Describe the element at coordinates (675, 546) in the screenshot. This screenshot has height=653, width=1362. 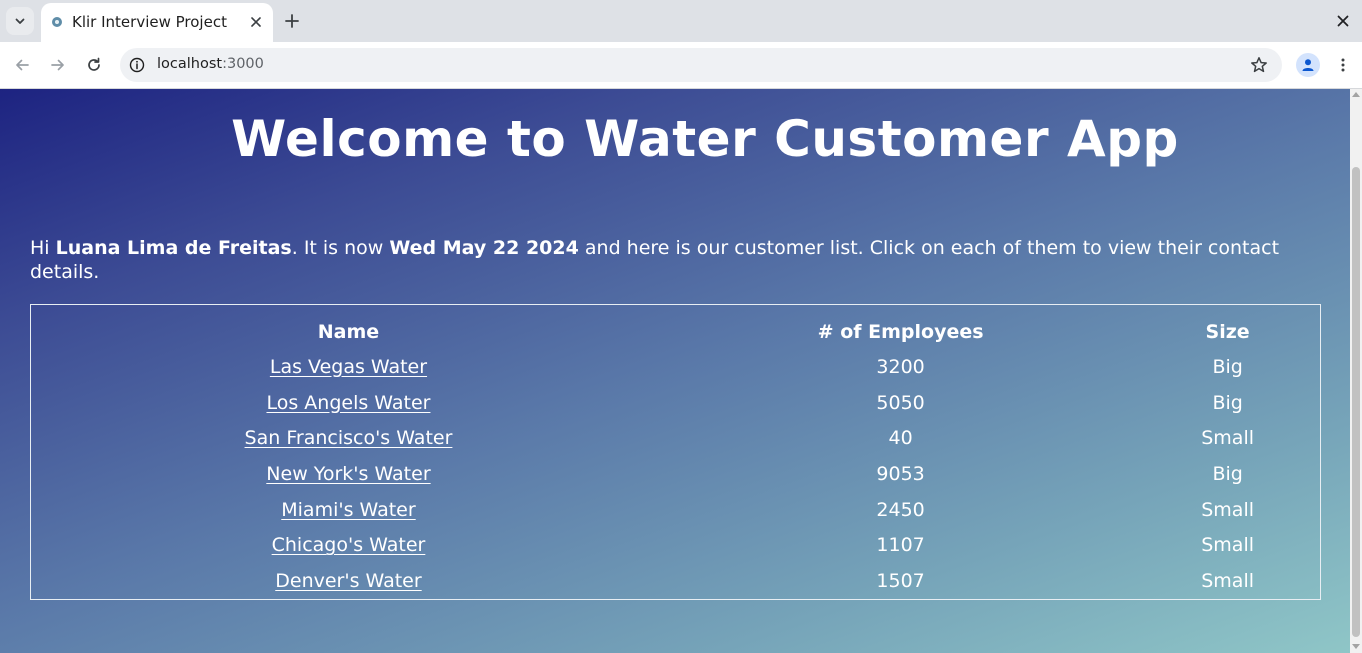
I see `table-row: Chicago's Water 1107 Small` at that location.